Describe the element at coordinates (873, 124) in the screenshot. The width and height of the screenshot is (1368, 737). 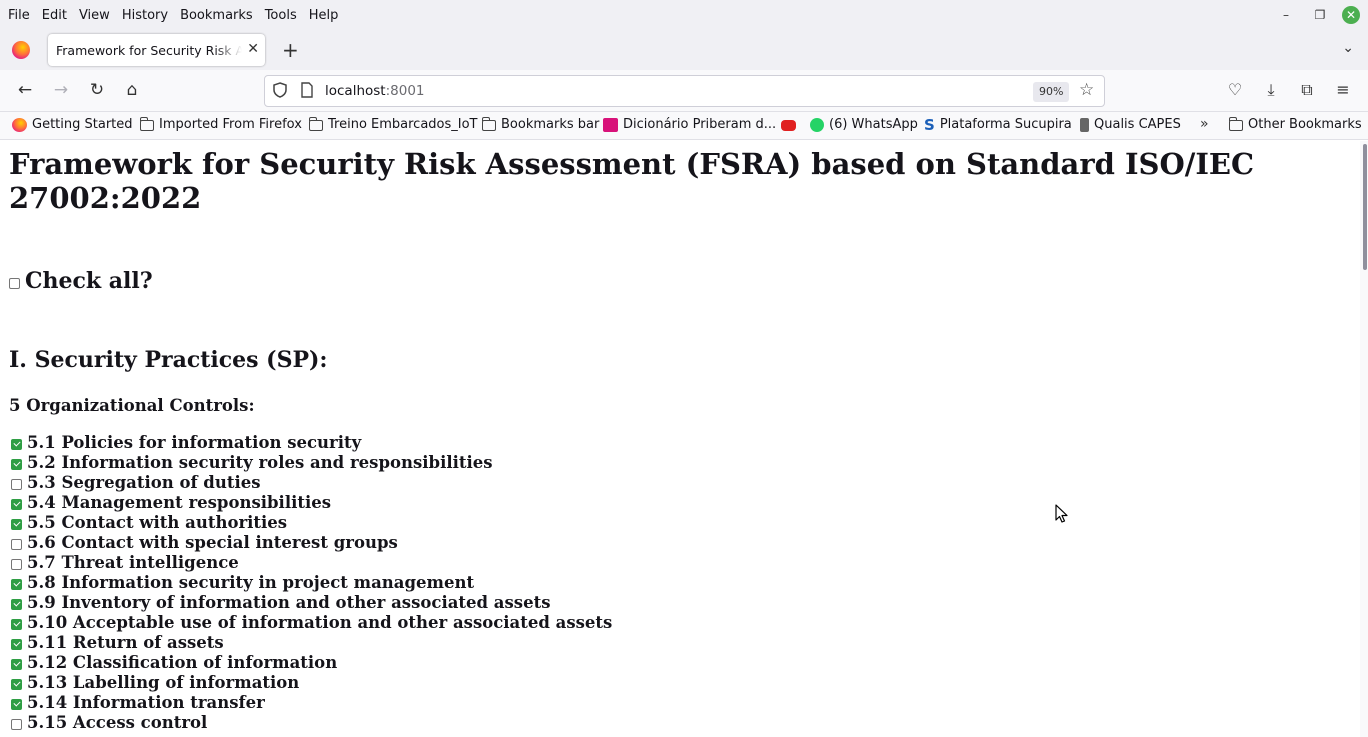
I see `bookmark-label: (6) WhatsApp` at that location.